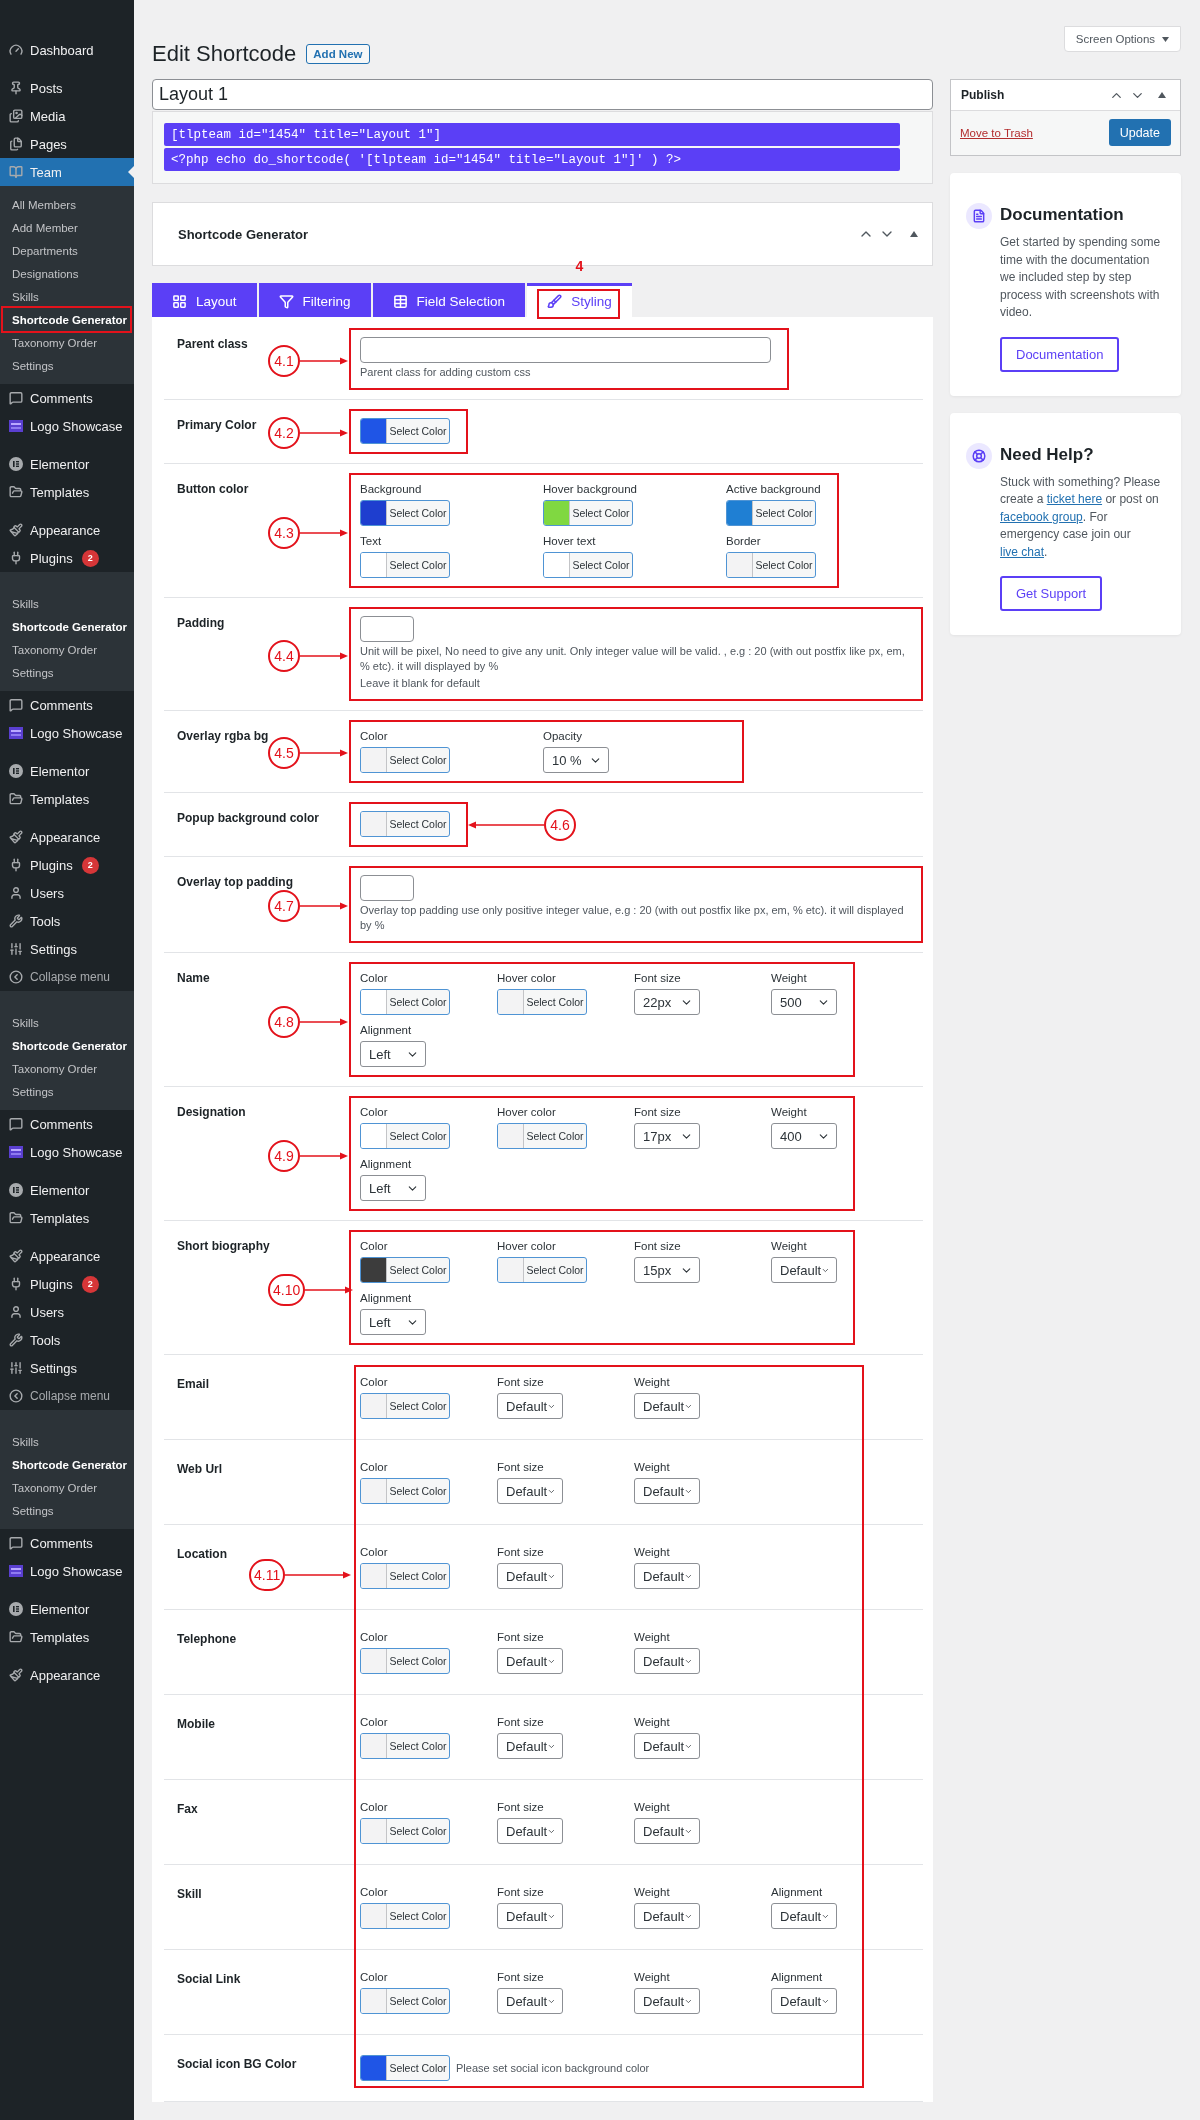 The image size is (1200, 2120). I want to click on menu-item: Users, so click(67, 893).